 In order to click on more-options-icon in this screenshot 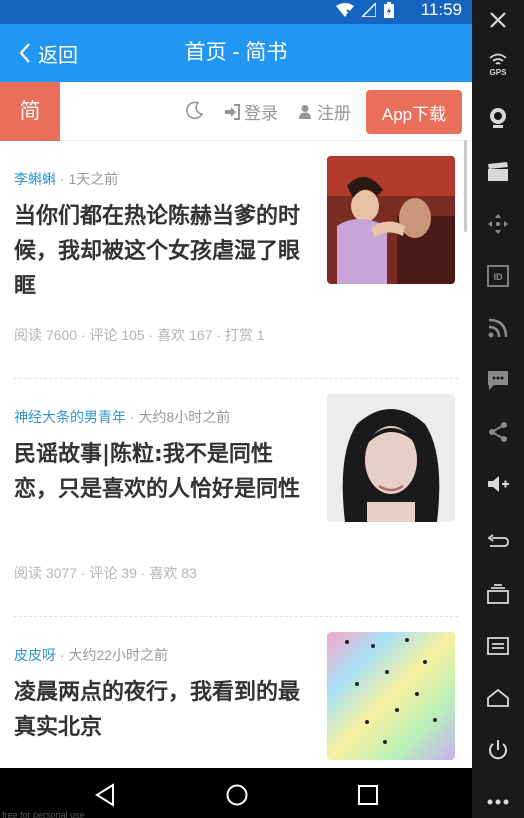, I will do `click(498, 802)`.